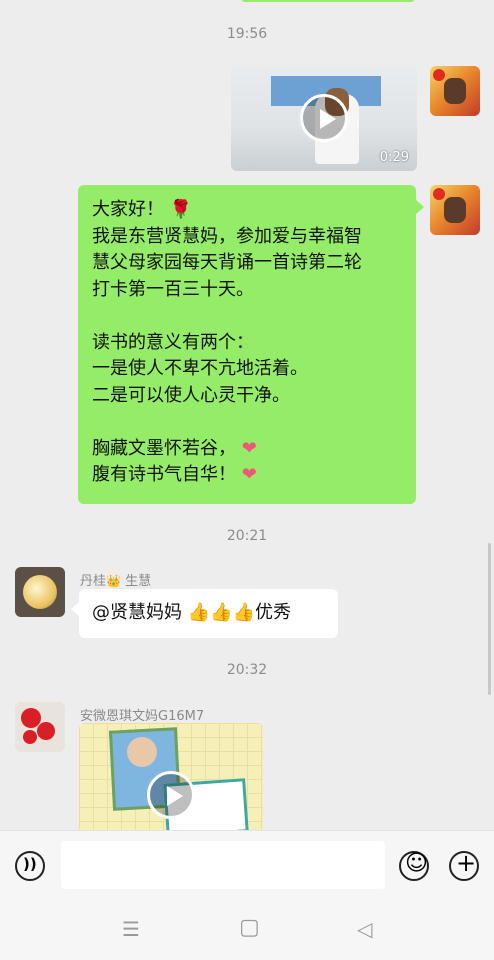 The width and height of the screenshot is (494, 960). I want to click on emoji-icon: ☺, so click(414, 866).